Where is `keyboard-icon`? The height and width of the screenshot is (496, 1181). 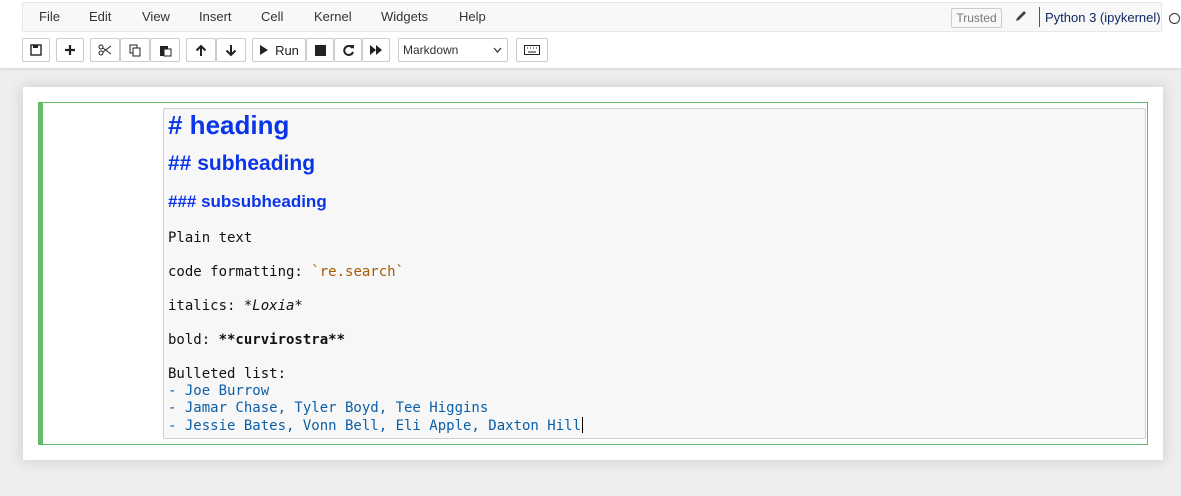 keyboard-icon is located at coordinates (532, 50).